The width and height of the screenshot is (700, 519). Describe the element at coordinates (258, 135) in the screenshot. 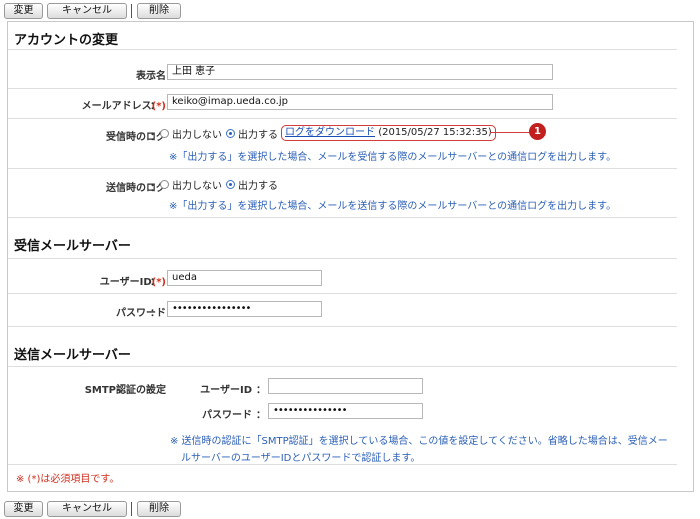

I see `recv-log-yes-label: 出力する` at that location.